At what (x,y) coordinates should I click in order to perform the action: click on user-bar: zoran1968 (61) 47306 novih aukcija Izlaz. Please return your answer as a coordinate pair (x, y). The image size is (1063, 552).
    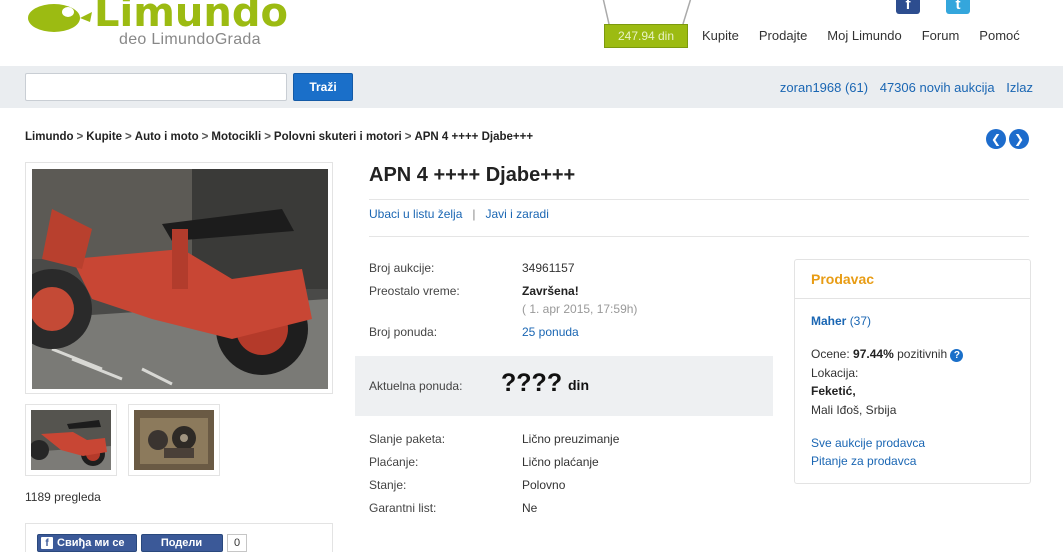
    Looking at the image, I should click on (902, 87).